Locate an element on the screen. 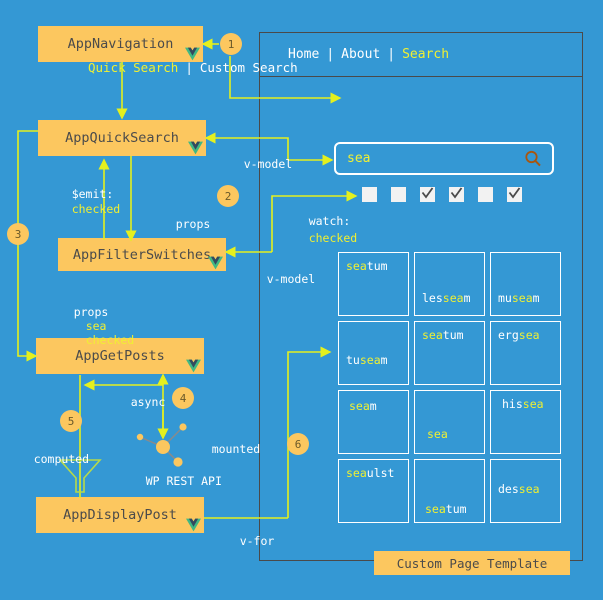  search-input: sea is located at coordinates (444, 158).